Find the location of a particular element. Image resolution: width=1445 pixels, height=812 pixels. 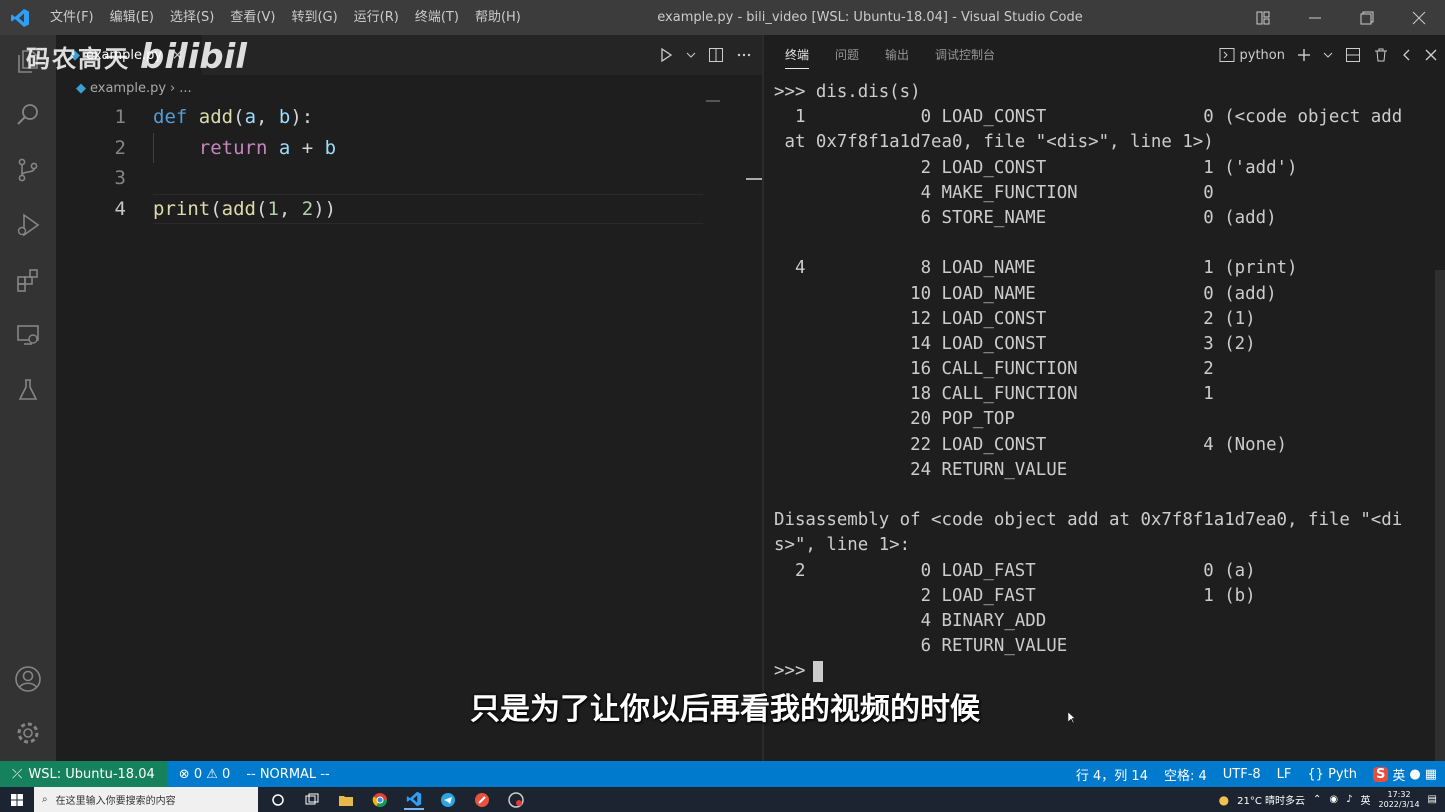

warning-count: 0 is located at coordinates (226, 774).